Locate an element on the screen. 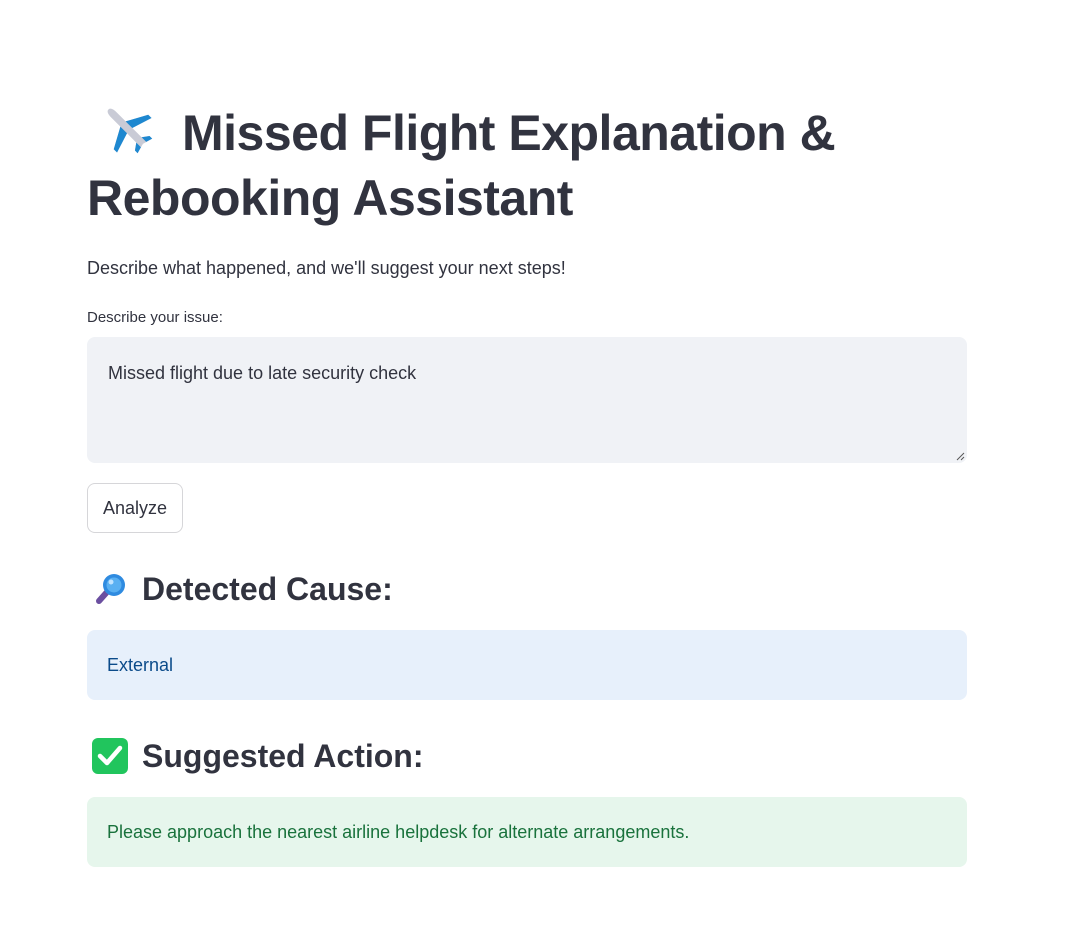 The width and height of the screenshot is (1071, 943). resize-grip-icon is located at coordinates (960, 456).